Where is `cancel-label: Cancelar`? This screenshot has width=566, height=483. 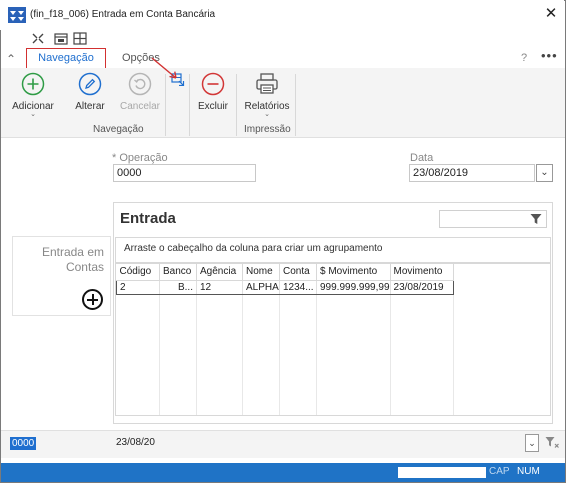 cancel-label: Cancelar is located at coordinates (140, 106).